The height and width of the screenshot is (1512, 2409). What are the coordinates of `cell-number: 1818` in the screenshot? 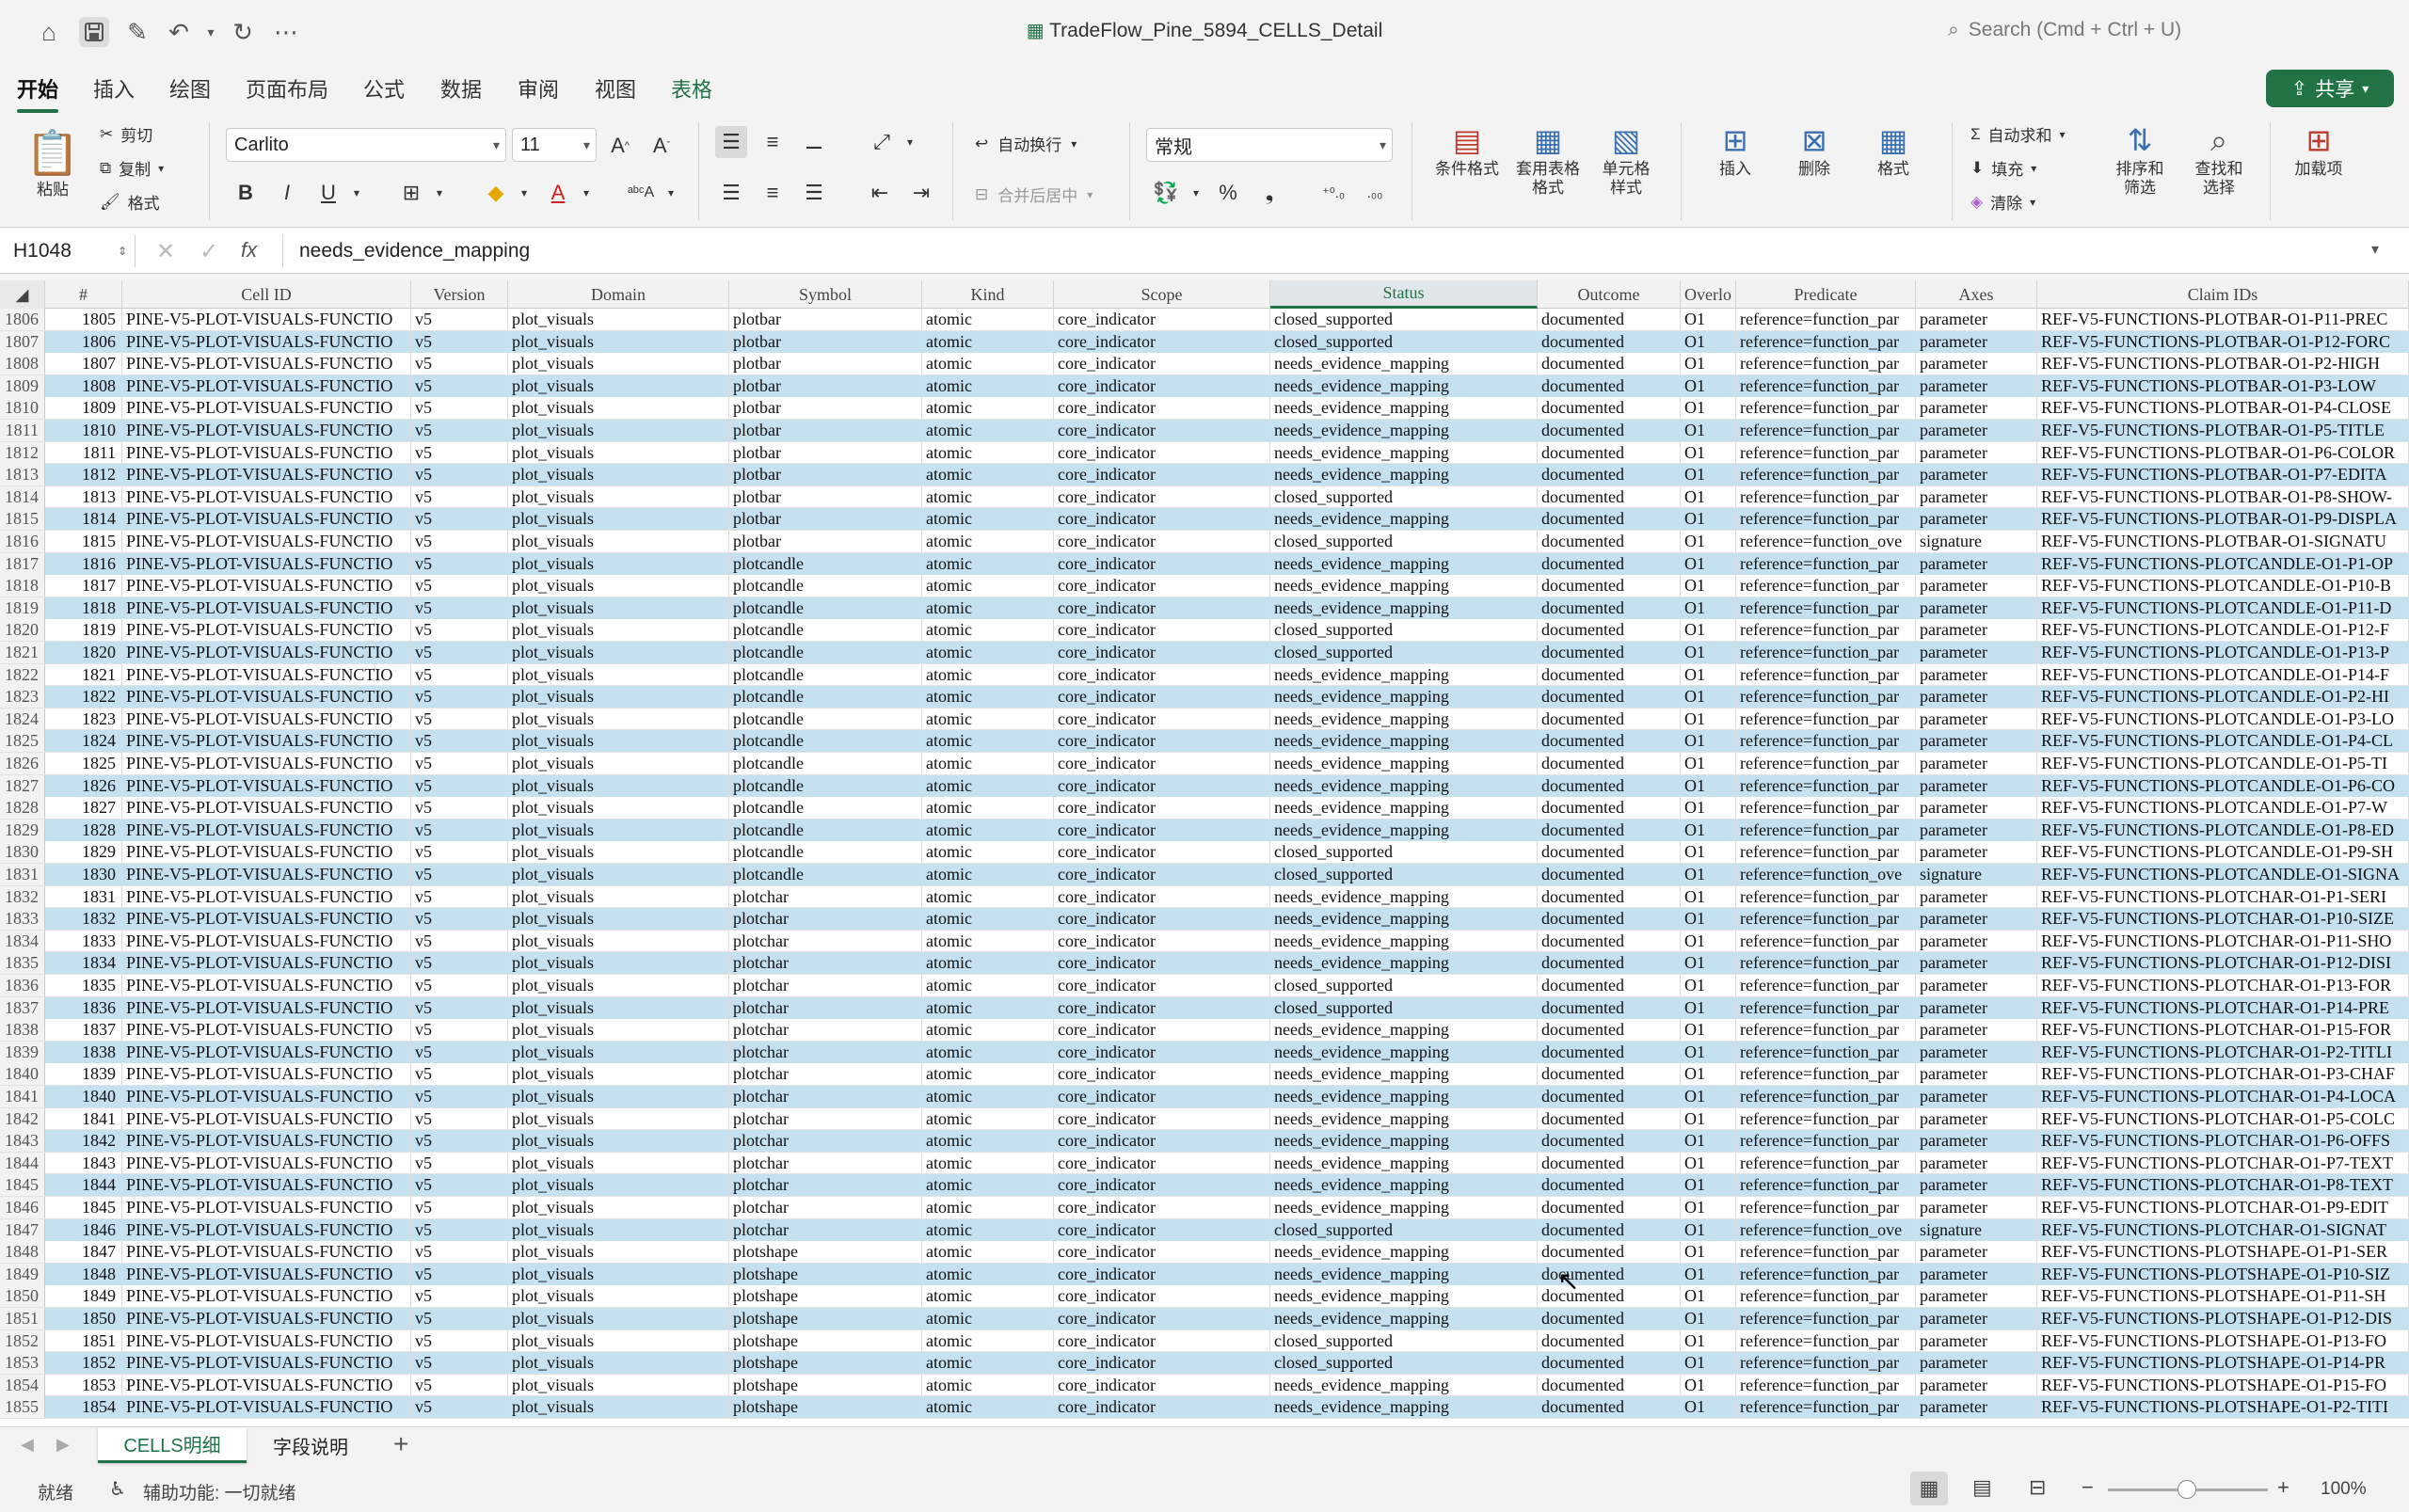 It's located at (83, 608).